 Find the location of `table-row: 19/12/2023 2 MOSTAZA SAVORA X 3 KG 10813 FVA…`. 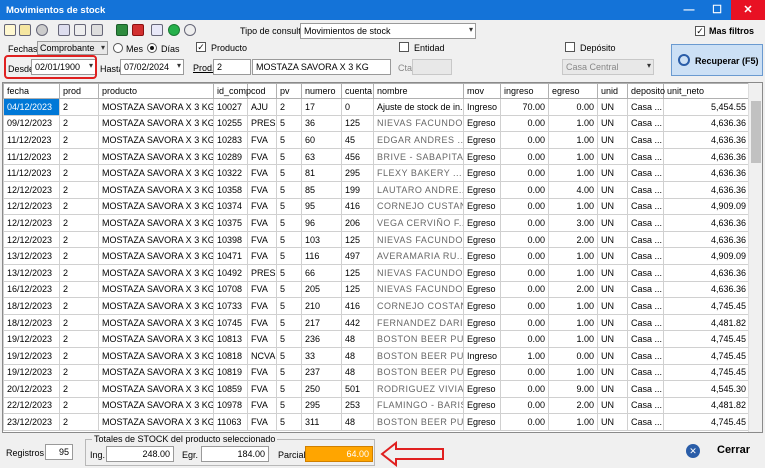

table-row: 19/12/2023 2 MOSTAZA SAVORA X 3 KG 10813 FVA… is located at coordinates (376, 339).